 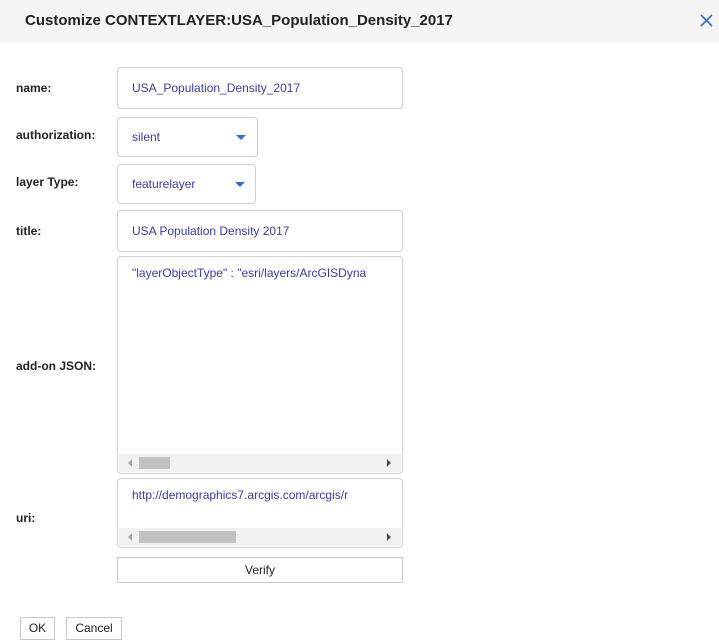 I want to click on authorization-label: authorization:, so click(x=56, y=135).